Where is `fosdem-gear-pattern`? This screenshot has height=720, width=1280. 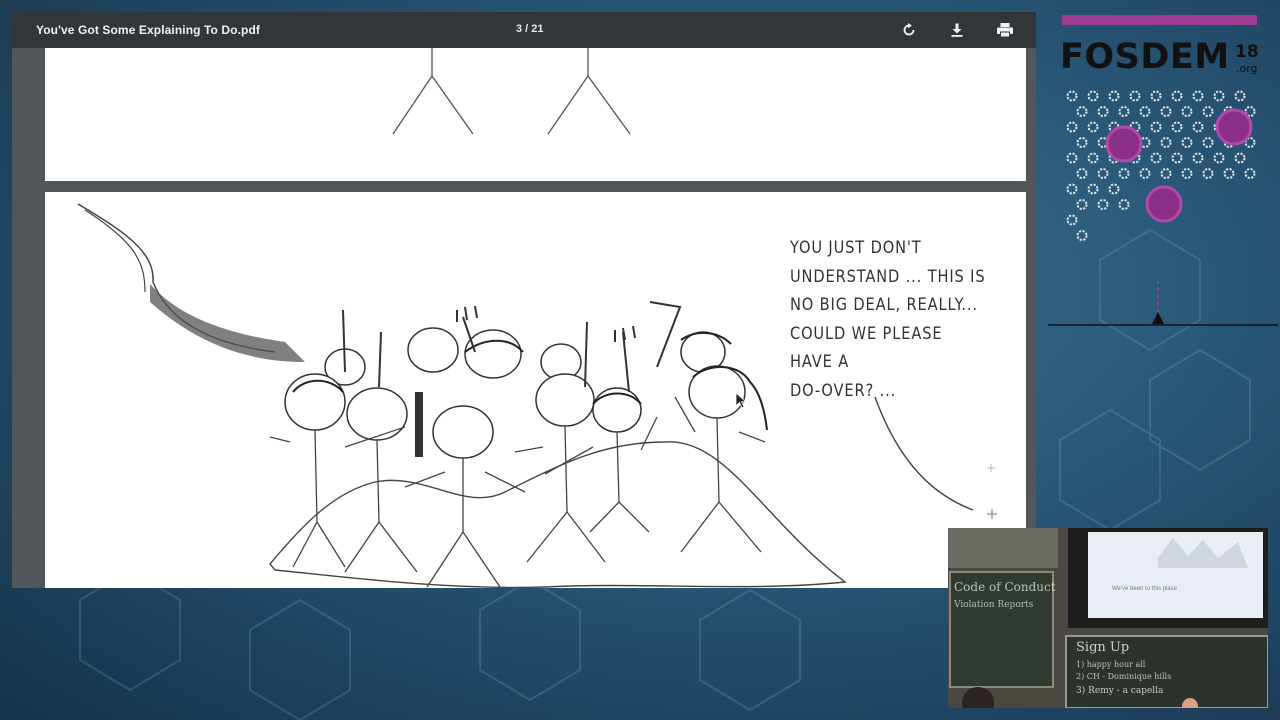
fosdem-gear-pattern is located at coordinates (1163, 208).